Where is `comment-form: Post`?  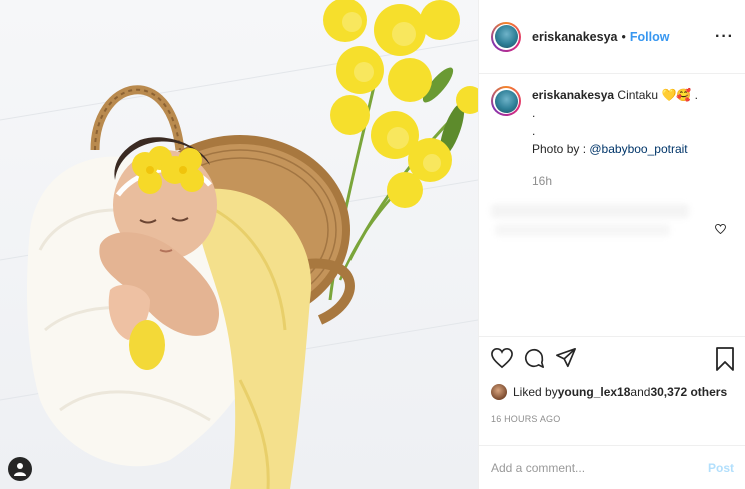
comment-form: Post is located at coordinates (612, 467).